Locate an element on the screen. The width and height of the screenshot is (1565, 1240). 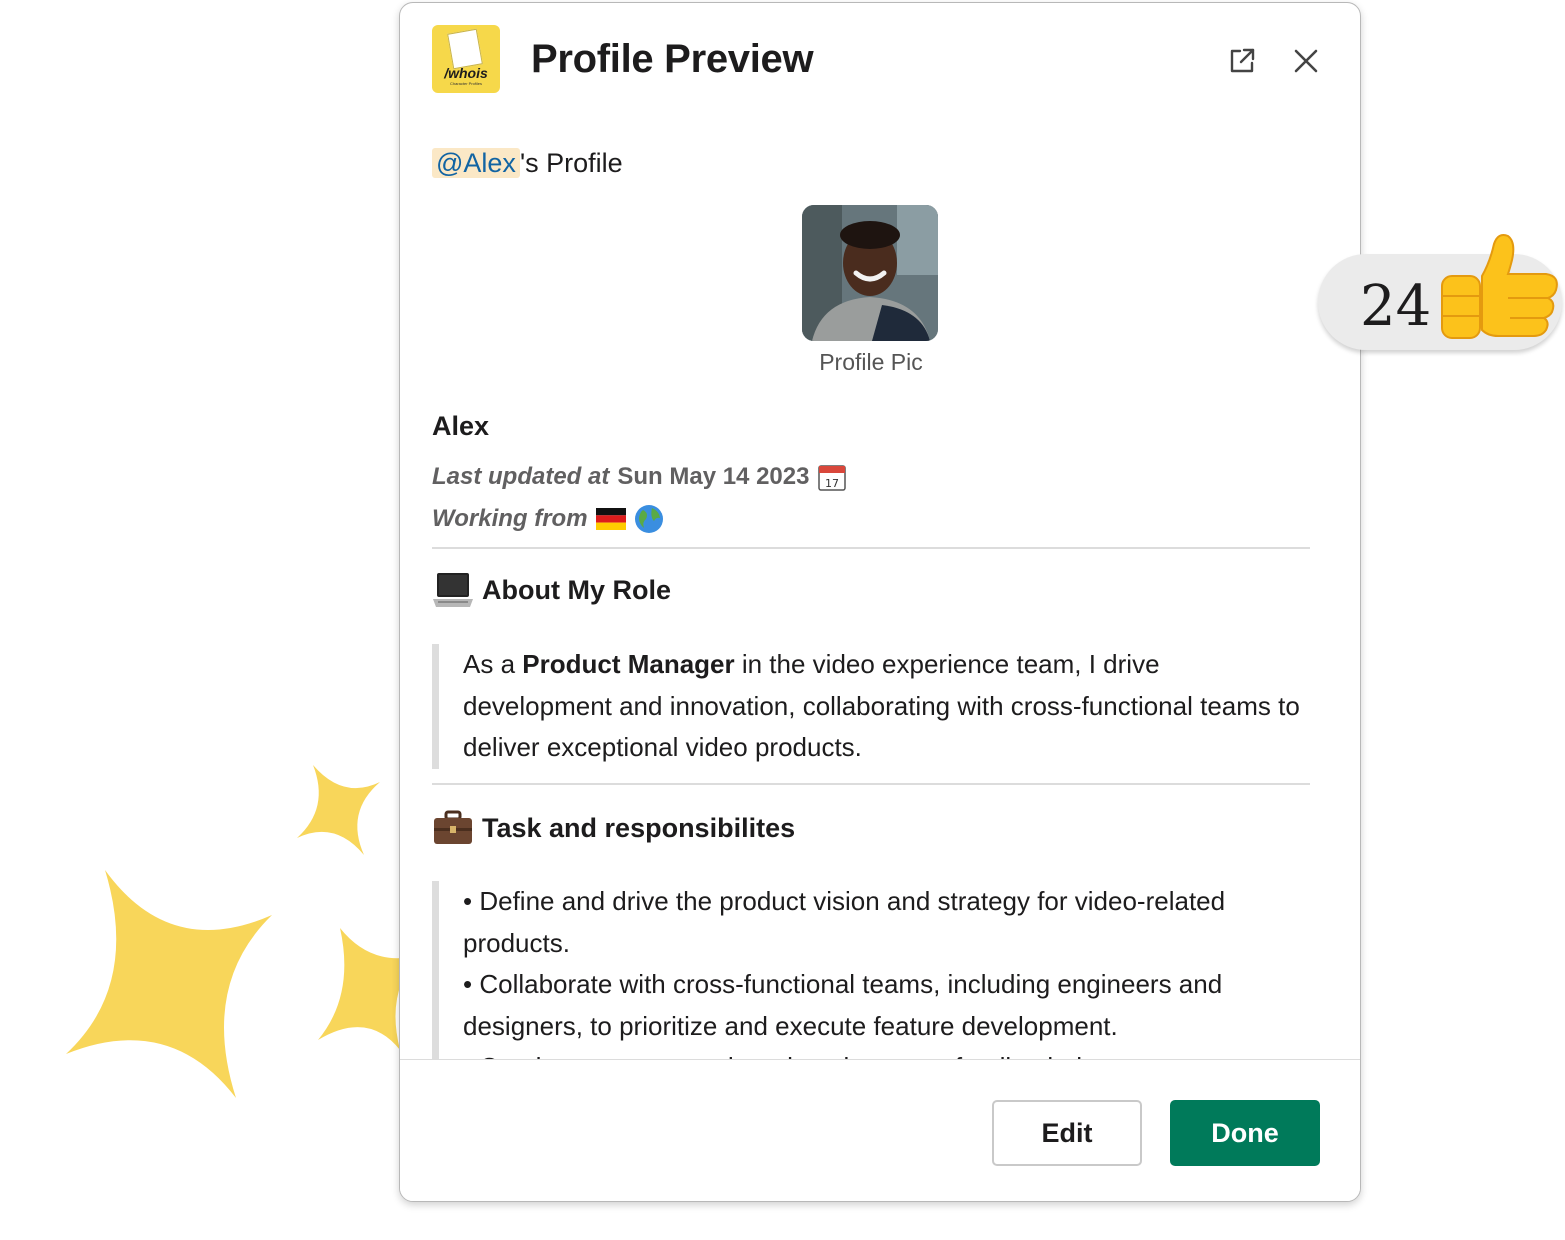
briefcase-icon is located at coordinates (453, 827).